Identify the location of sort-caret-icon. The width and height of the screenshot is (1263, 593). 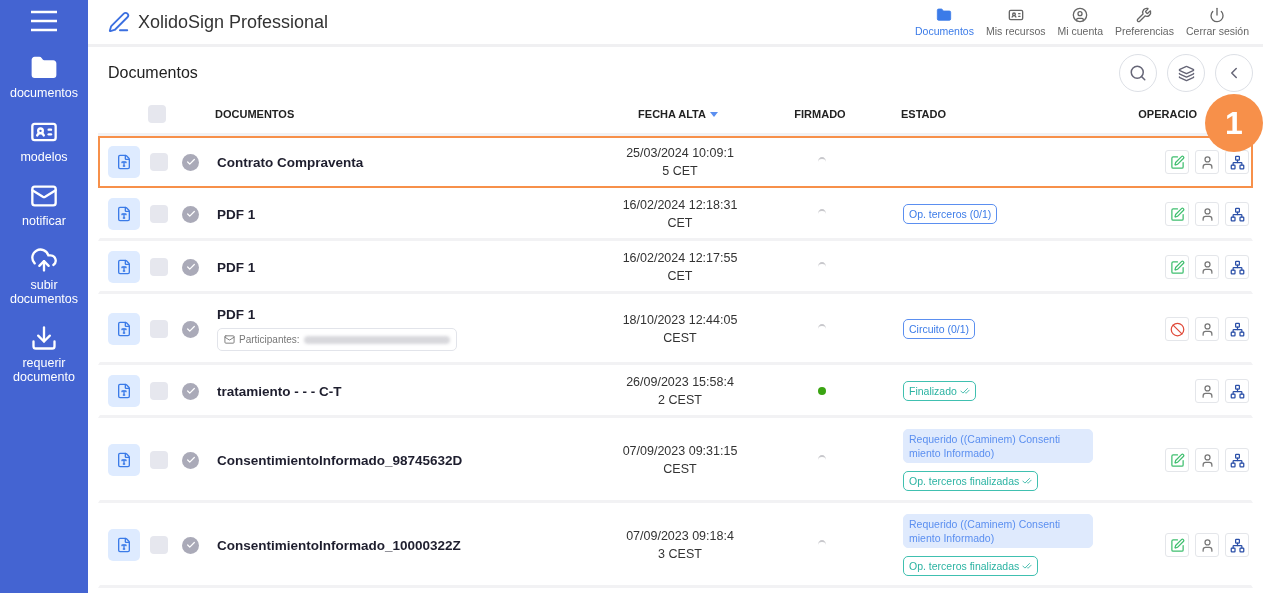
(713, 114).